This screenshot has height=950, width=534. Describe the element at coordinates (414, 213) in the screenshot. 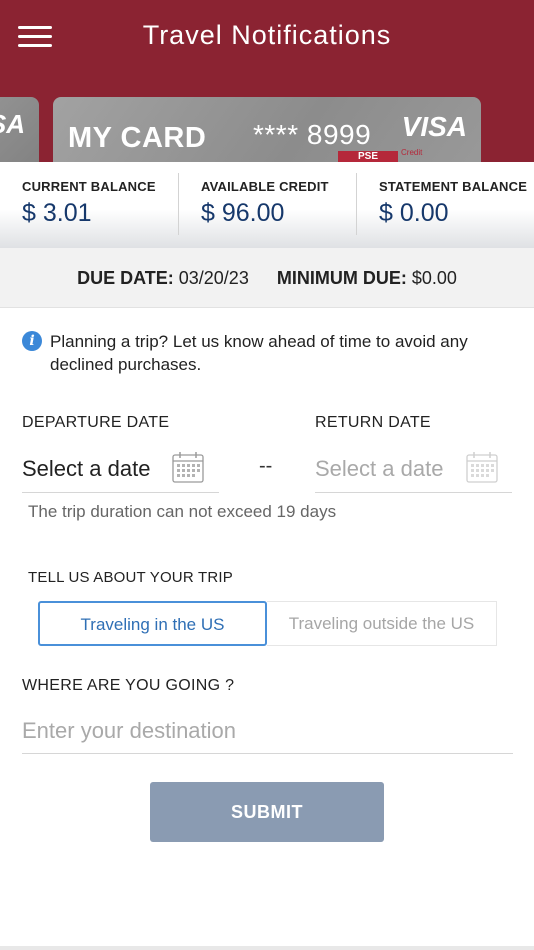

I see `statement-balance-value: $ 0.00` at that location.